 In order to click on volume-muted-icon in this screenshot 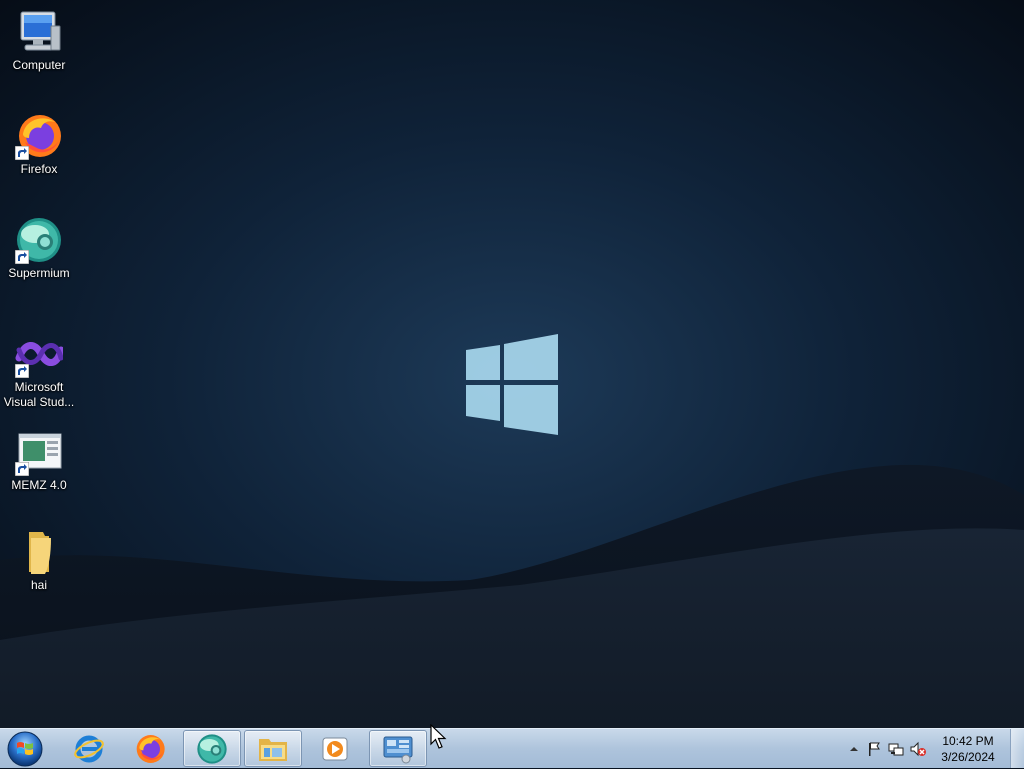, I will do `click(918, 749)`.